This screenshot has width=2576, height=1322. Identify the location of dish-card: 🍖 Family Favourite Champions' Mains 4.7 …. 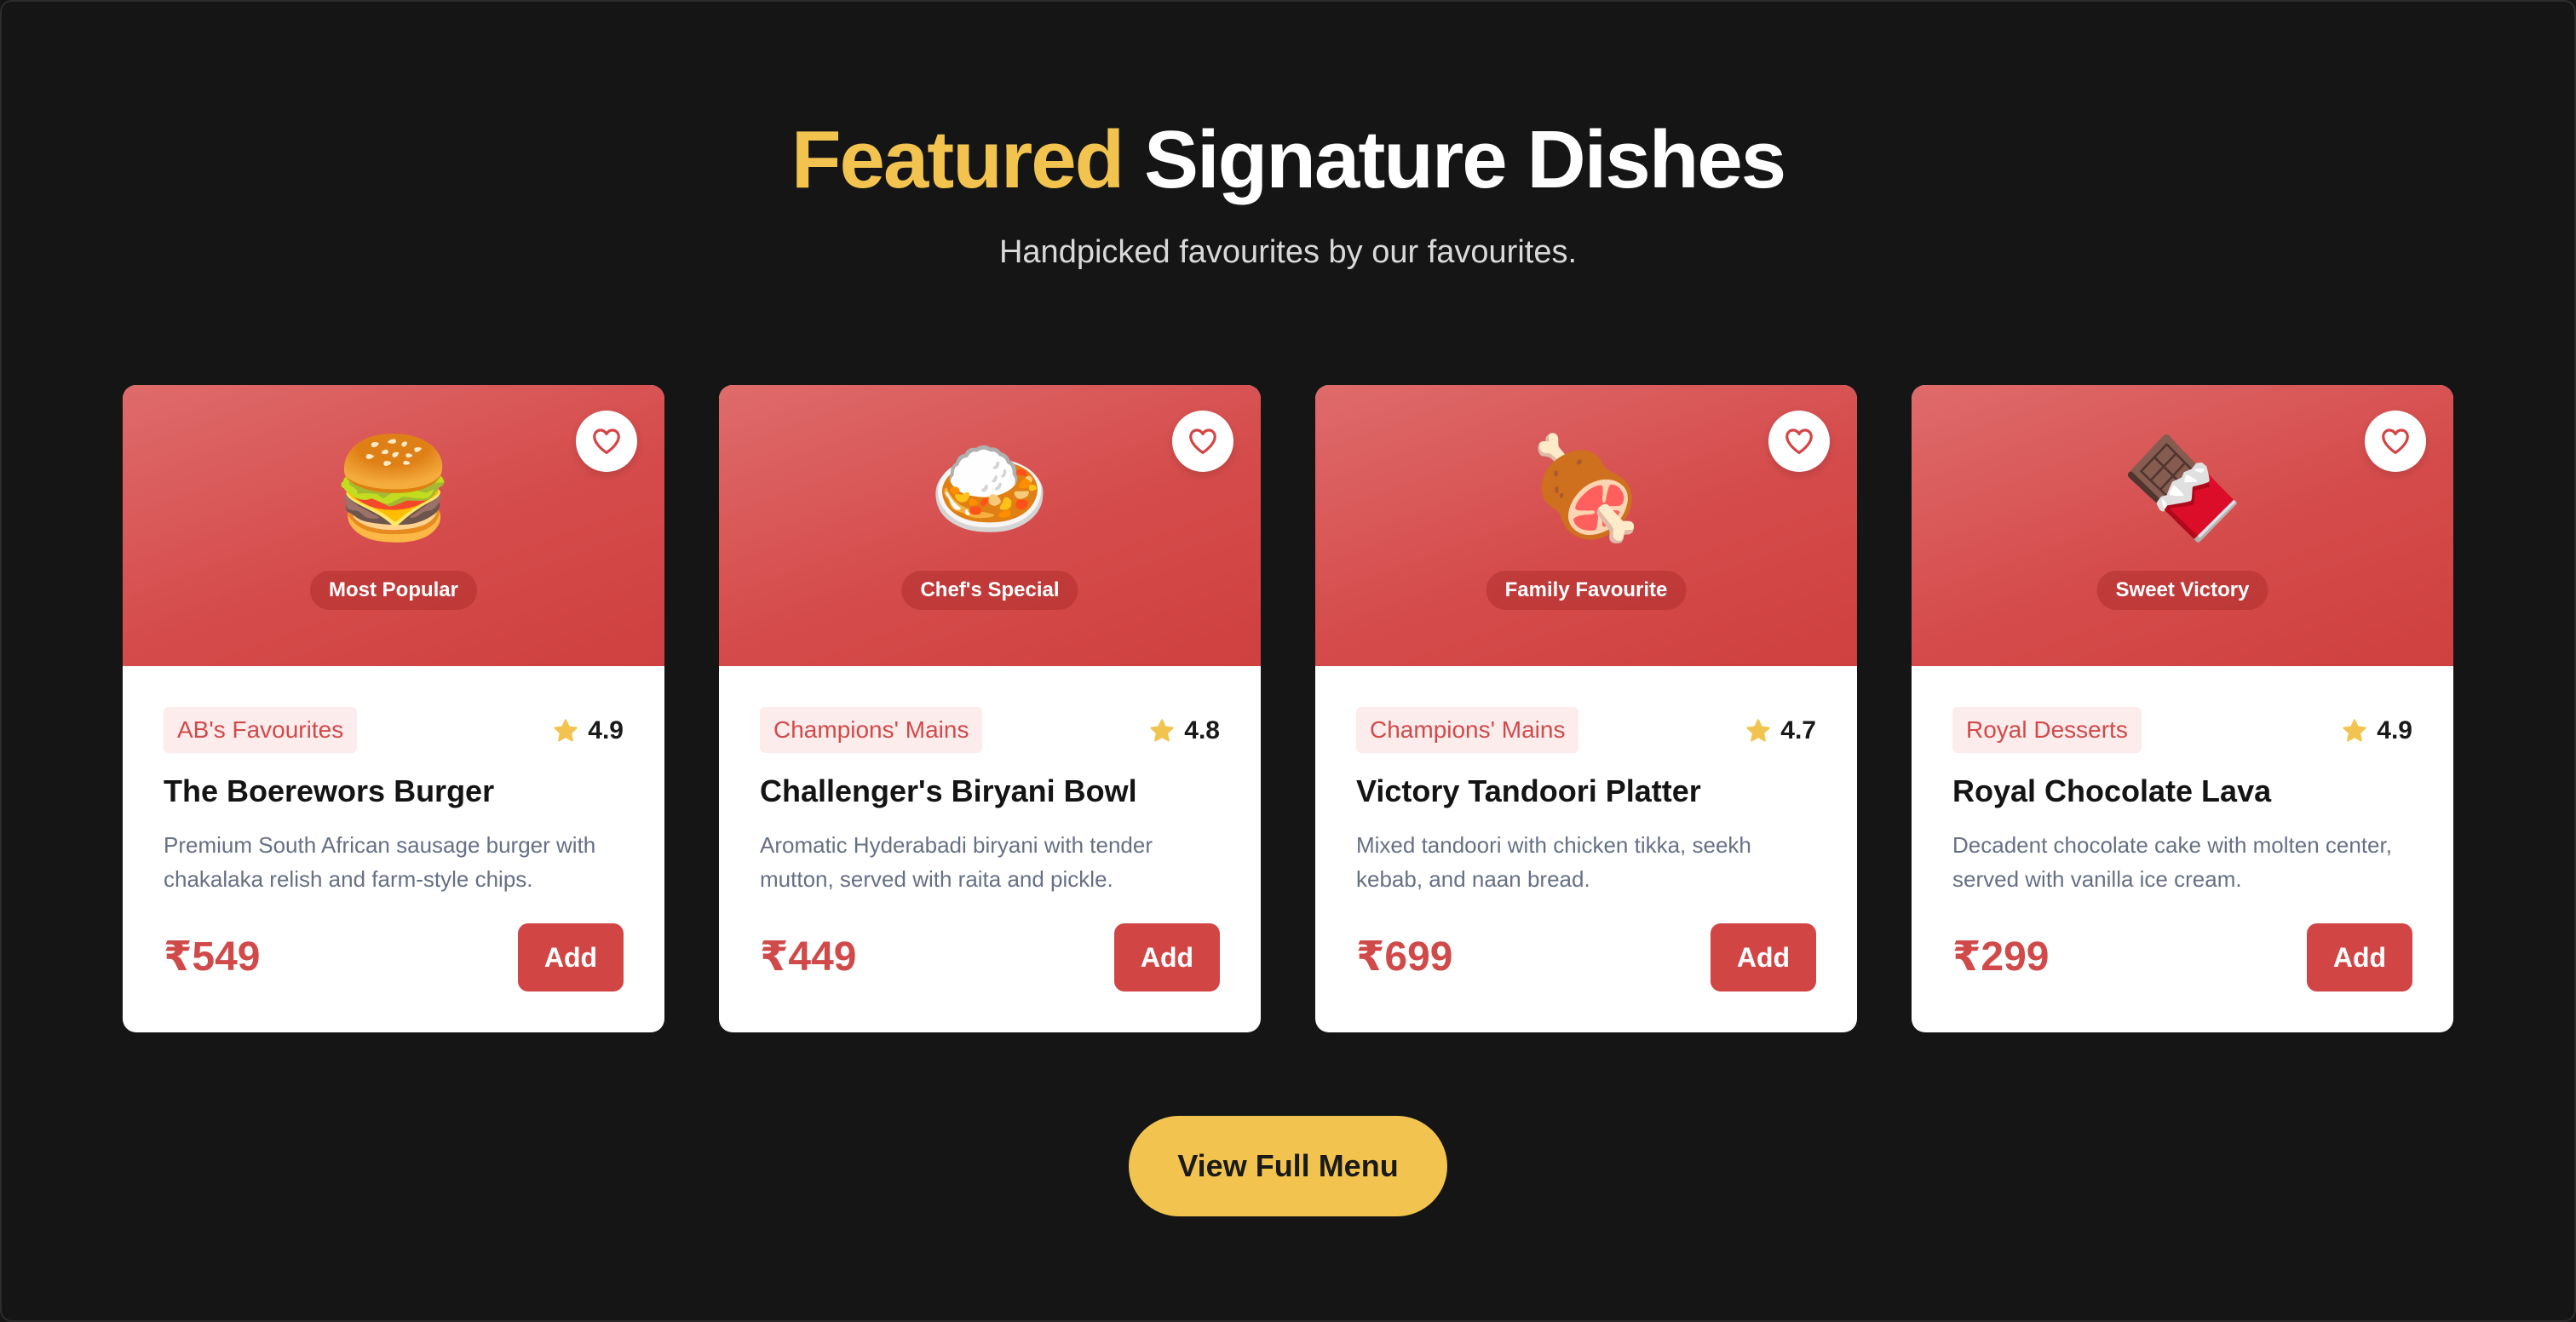
(1586, 708).